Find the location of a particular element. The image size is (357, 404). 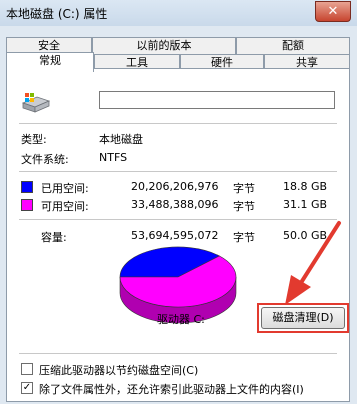

free-space-label: 可用空间: is located at coordinates (65, 206).